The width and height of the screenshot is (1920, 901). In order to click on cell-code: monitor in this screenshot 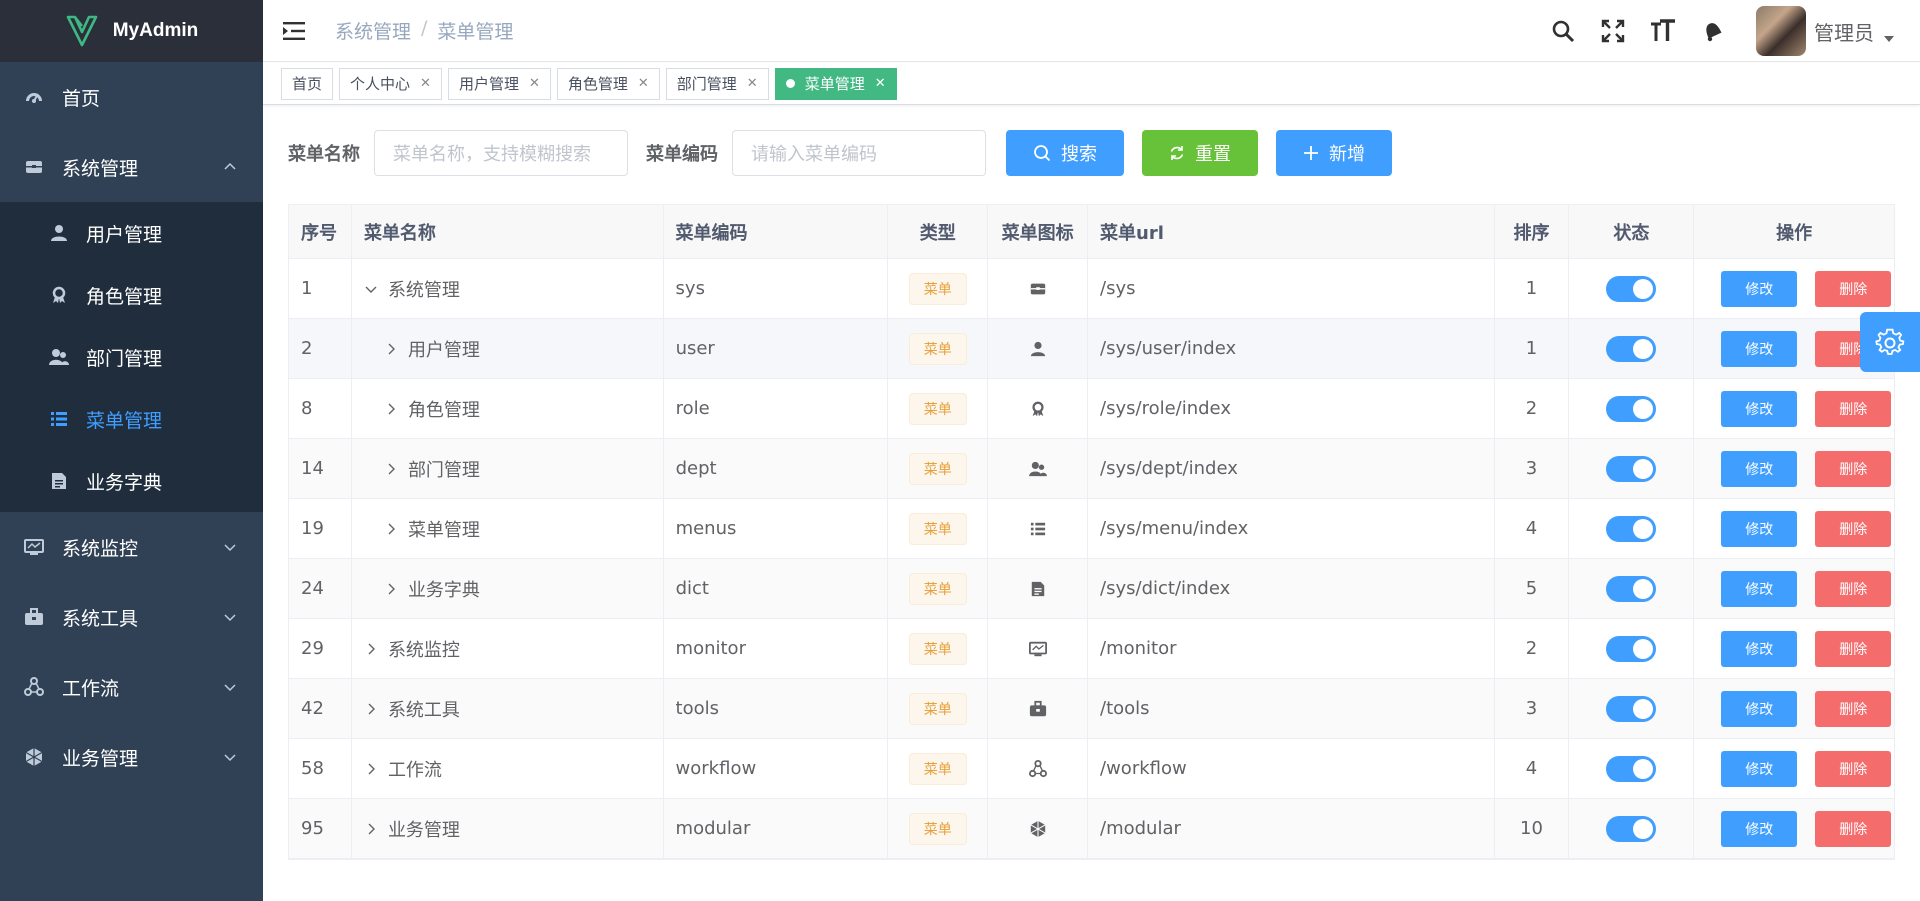, I will do `click(776, 648)`.